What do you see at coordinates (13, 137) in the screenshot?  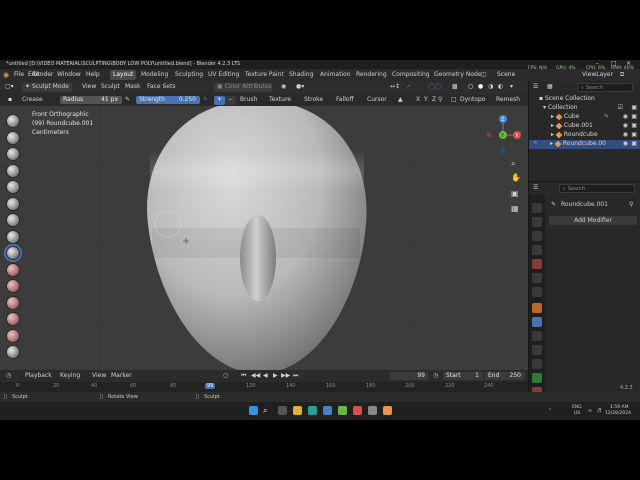 I see `draw-sharp-brush-icon` at bounding box center [13, 137].